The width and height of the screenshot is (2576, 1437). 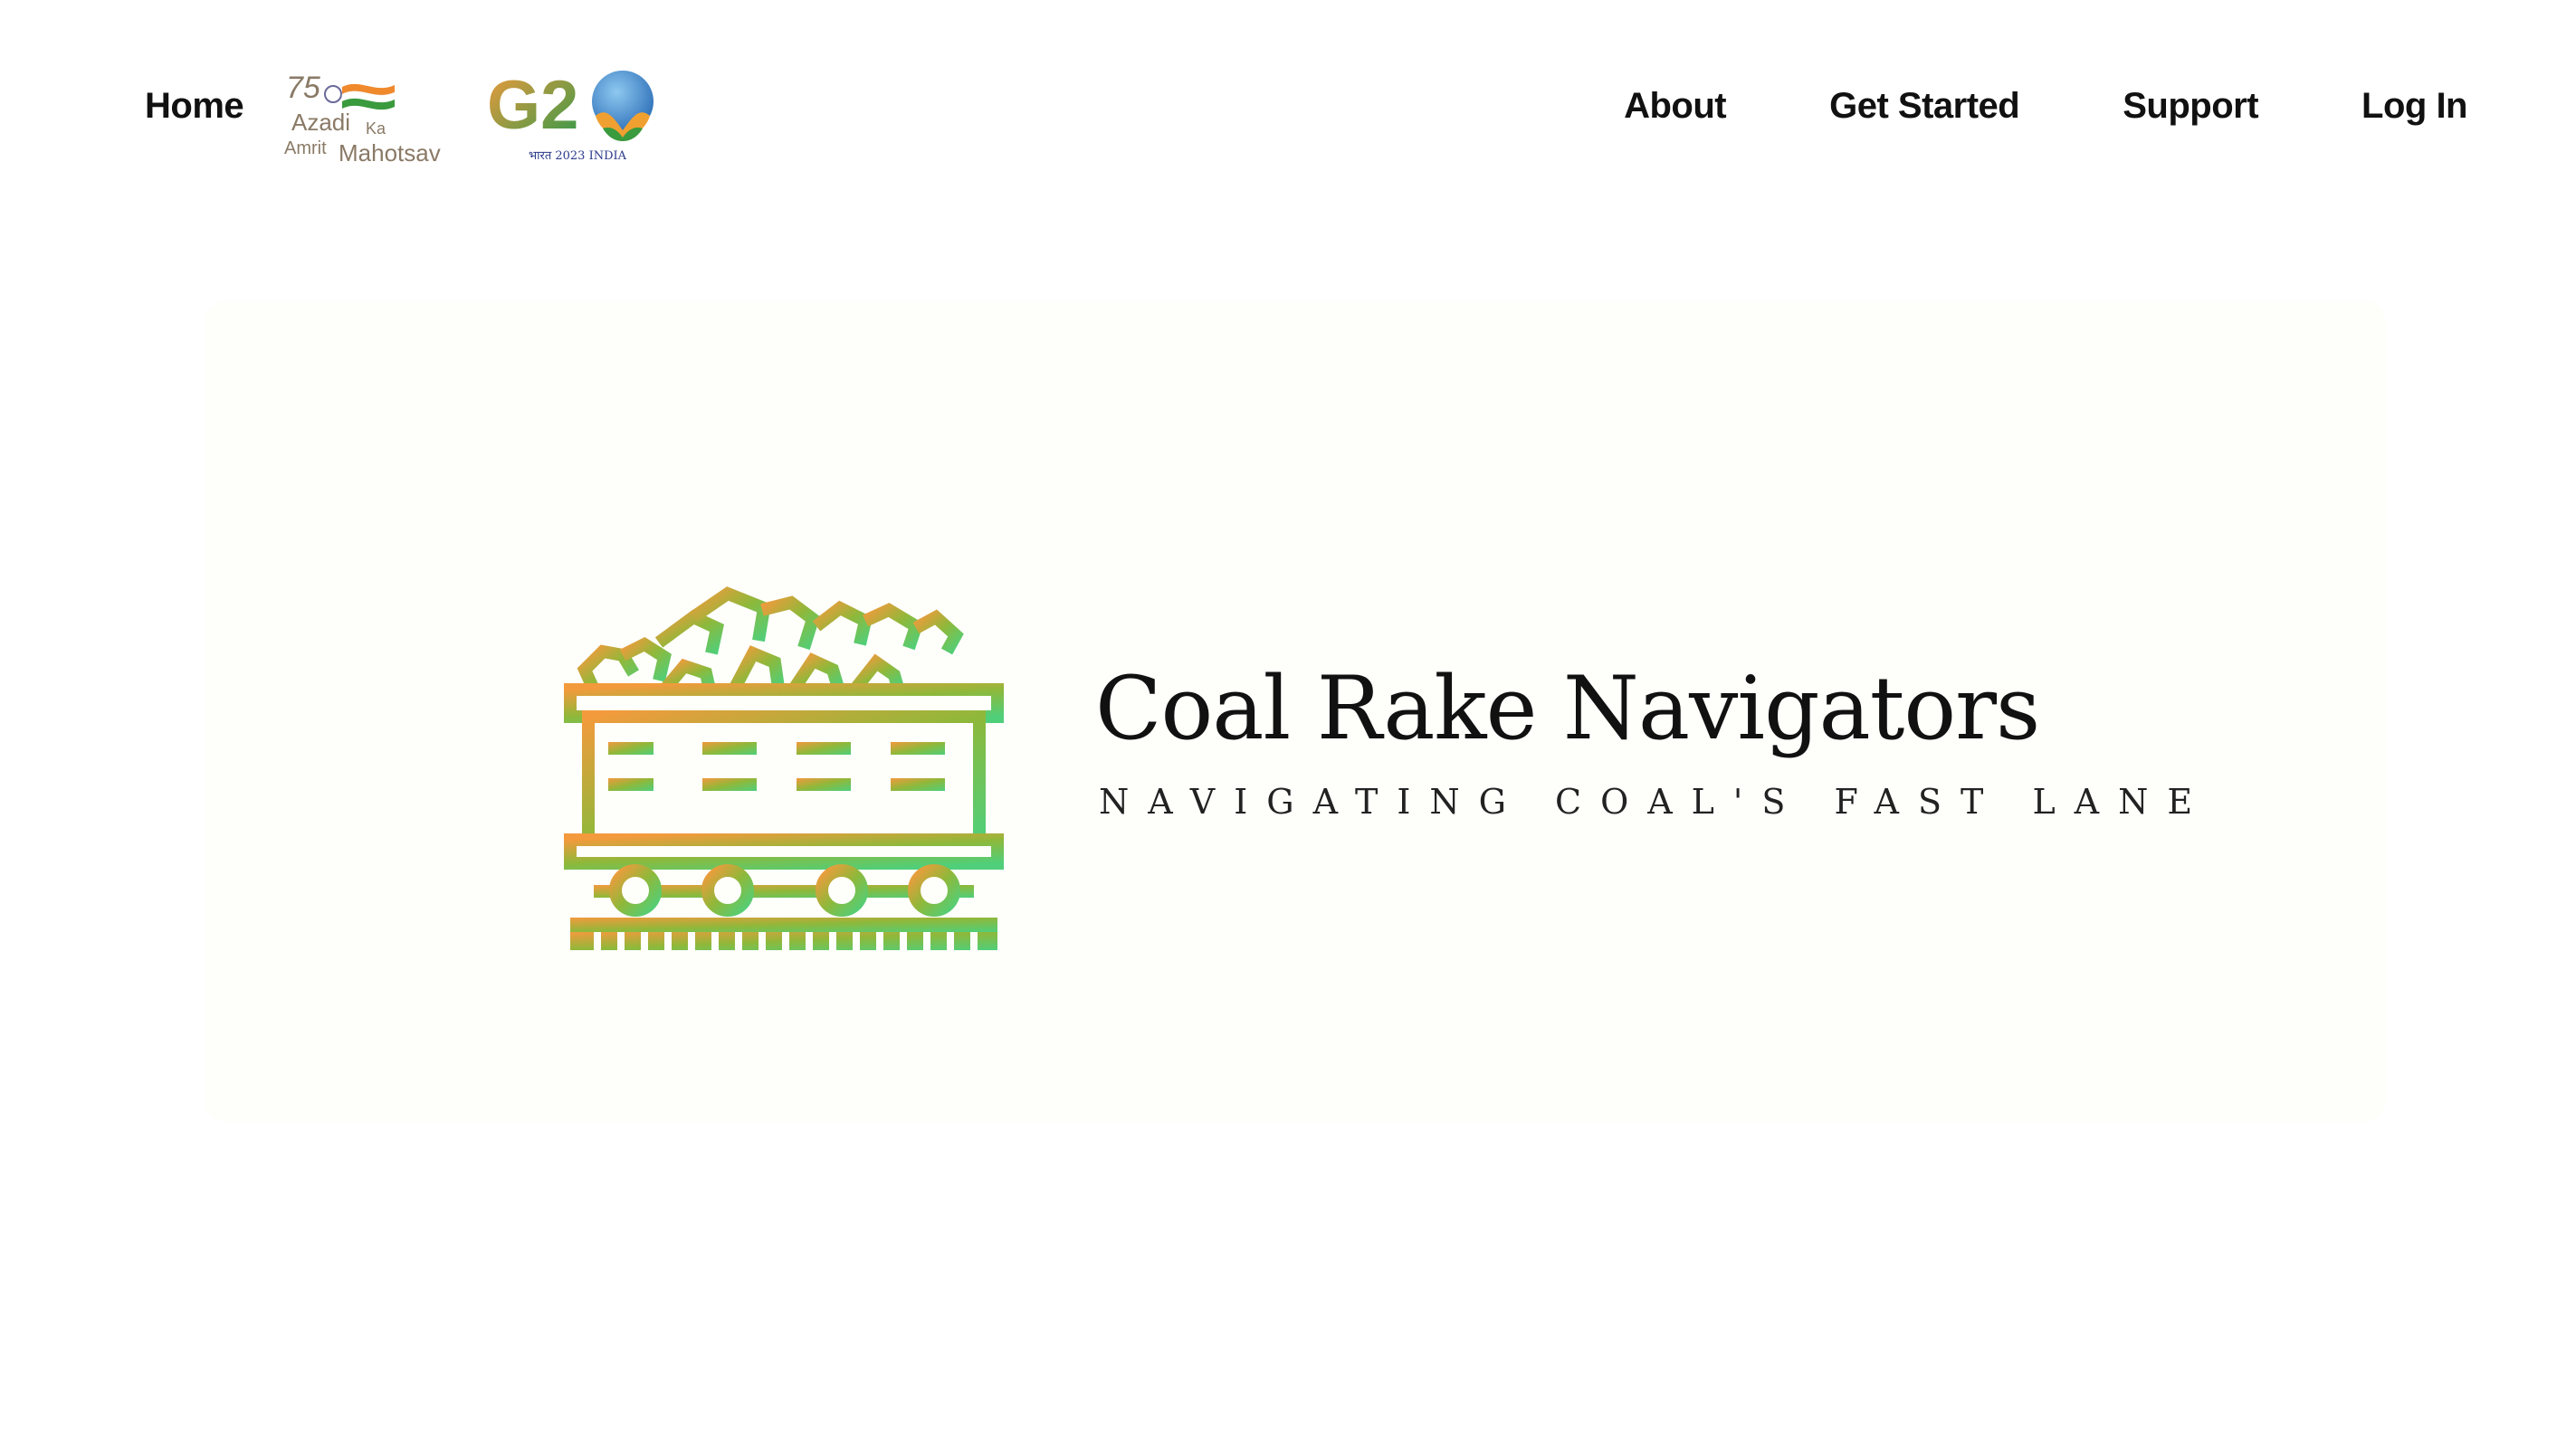 I want to click on g20-text: G2, so click(x=532, y=105).